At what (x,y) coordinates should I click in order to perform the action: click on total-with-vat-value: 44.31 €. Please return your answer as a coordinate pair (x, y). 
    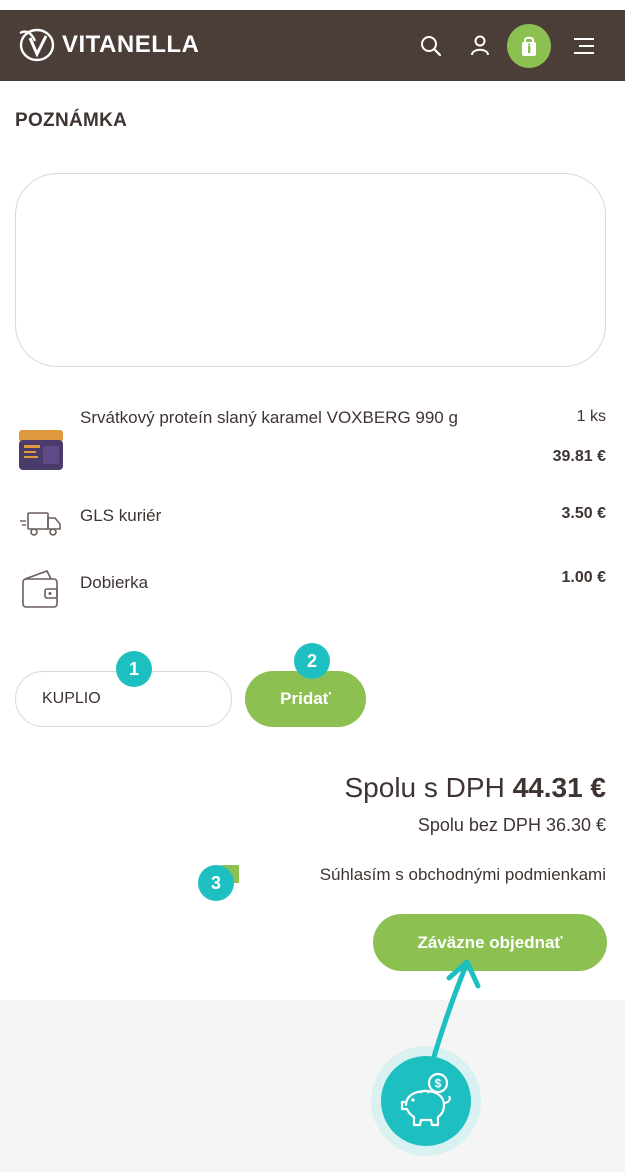
    Looking at the image, I should click on (559, 787).